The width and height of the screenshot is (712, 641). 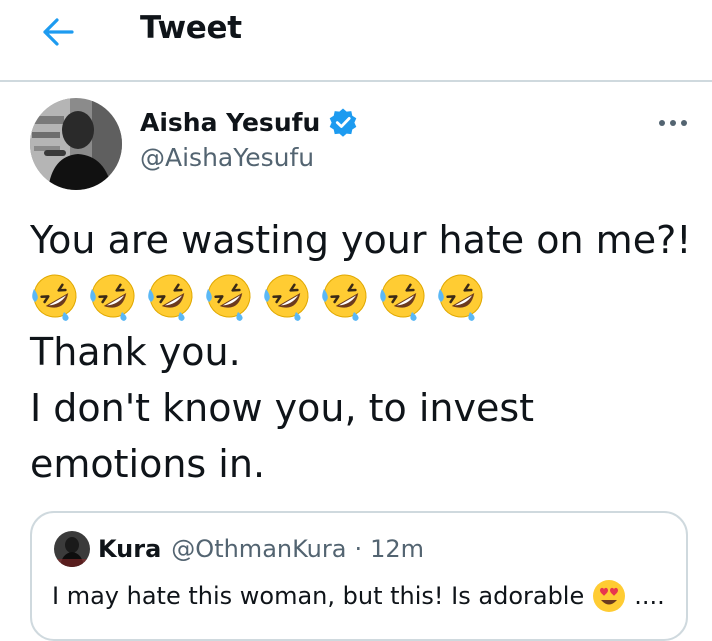 What do you see at coordinates (227, 157) in the screenshot?
I see `author-handle: @AishaYesufu` at bounding box center [227, 157].